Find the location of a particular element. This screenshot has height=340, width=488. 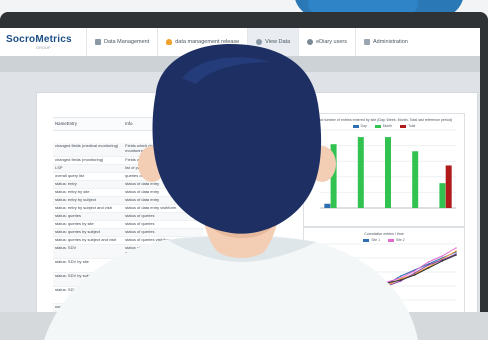

table-cell-name: status: entry by subject is located at coordinates (75, 199).